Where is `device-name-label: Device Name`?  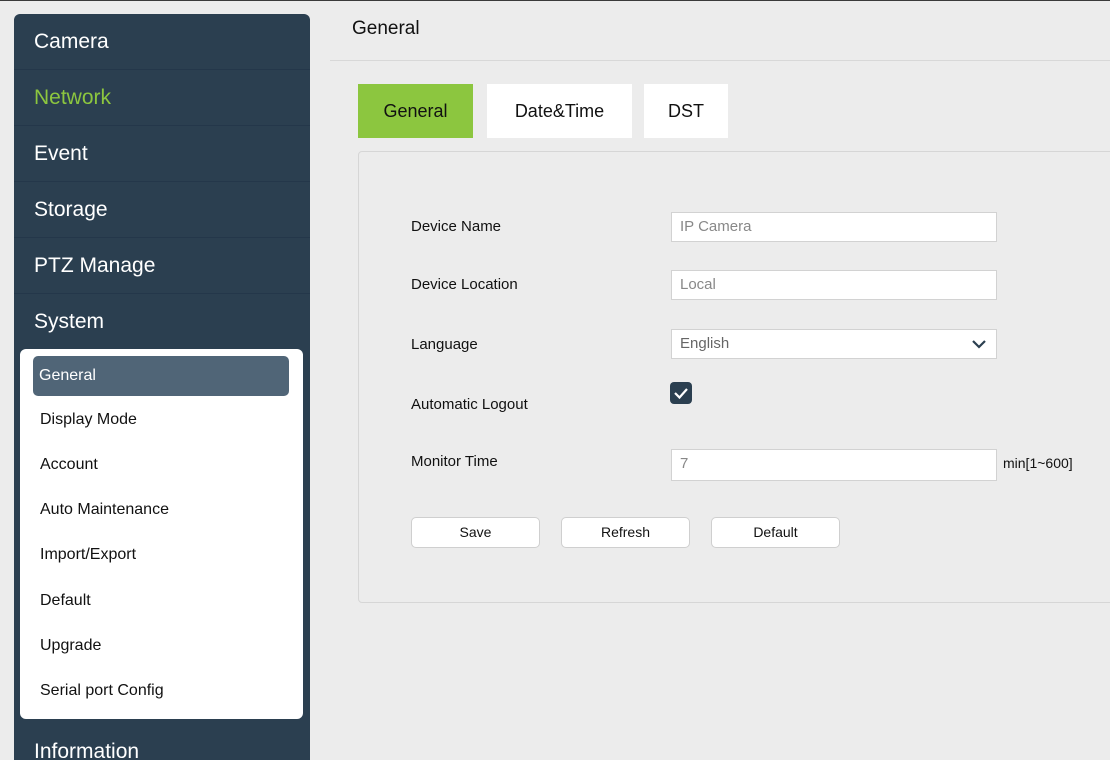 device-name-label: Device Name is located at coordinates (456, 226).